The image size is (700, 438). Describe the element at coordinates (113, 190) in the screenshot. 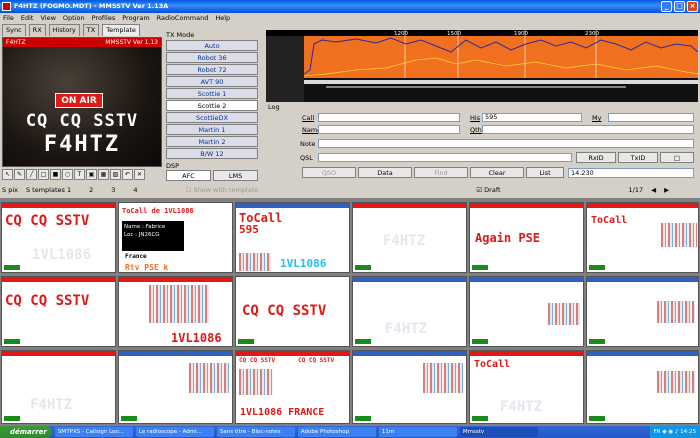

I see `strip-tab-templates3: 3` at that location.